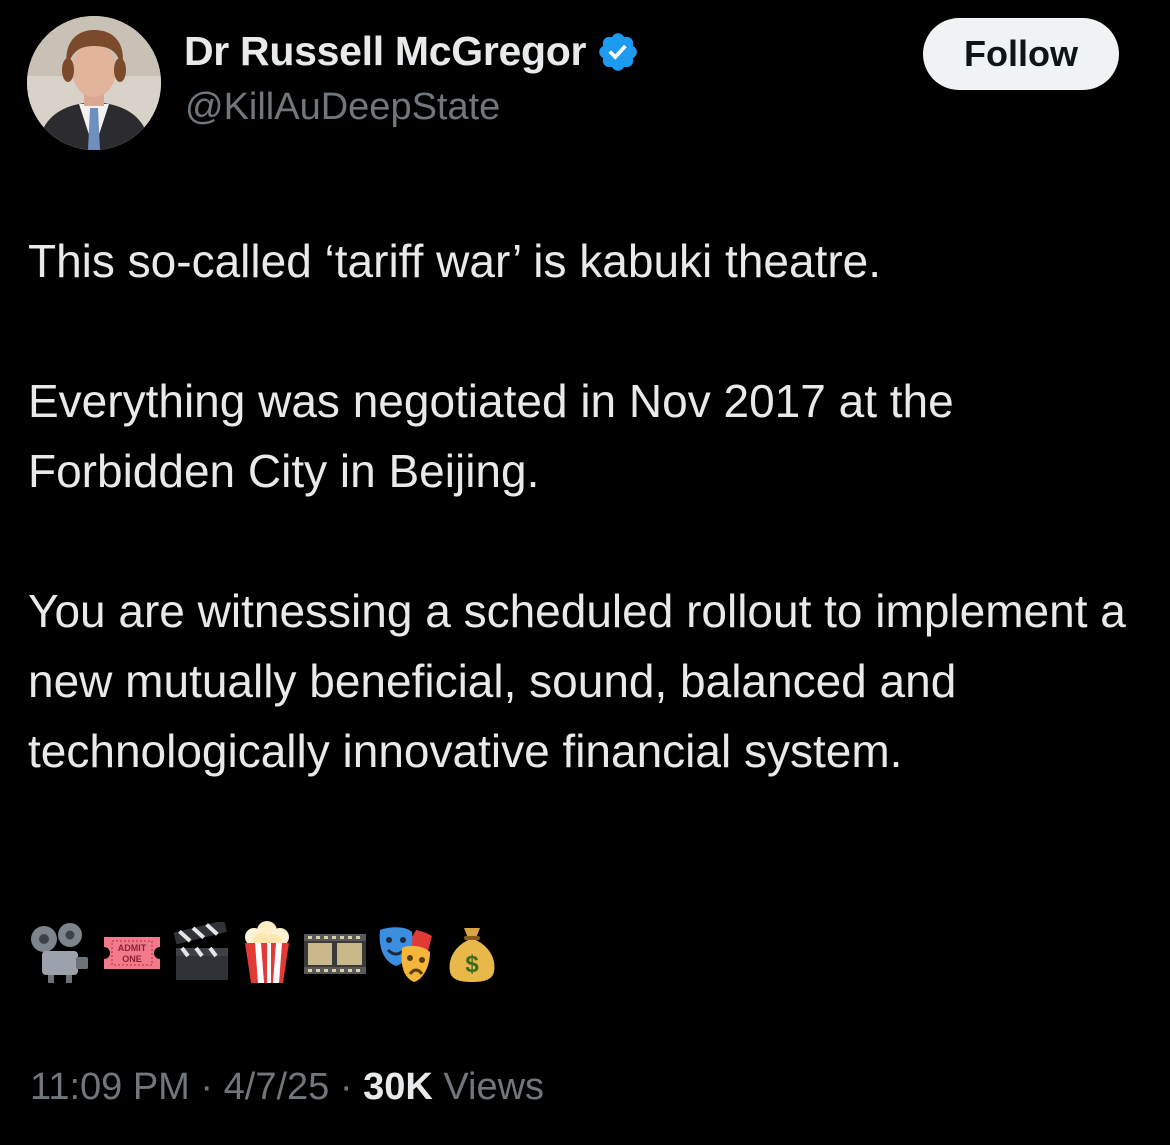 The image size is (1170, 1145). What do you see at coordinates (110, 1087) in the screenshot?
I see `tweet-time: 11:09 PM` at bounding box center [110, 1087].